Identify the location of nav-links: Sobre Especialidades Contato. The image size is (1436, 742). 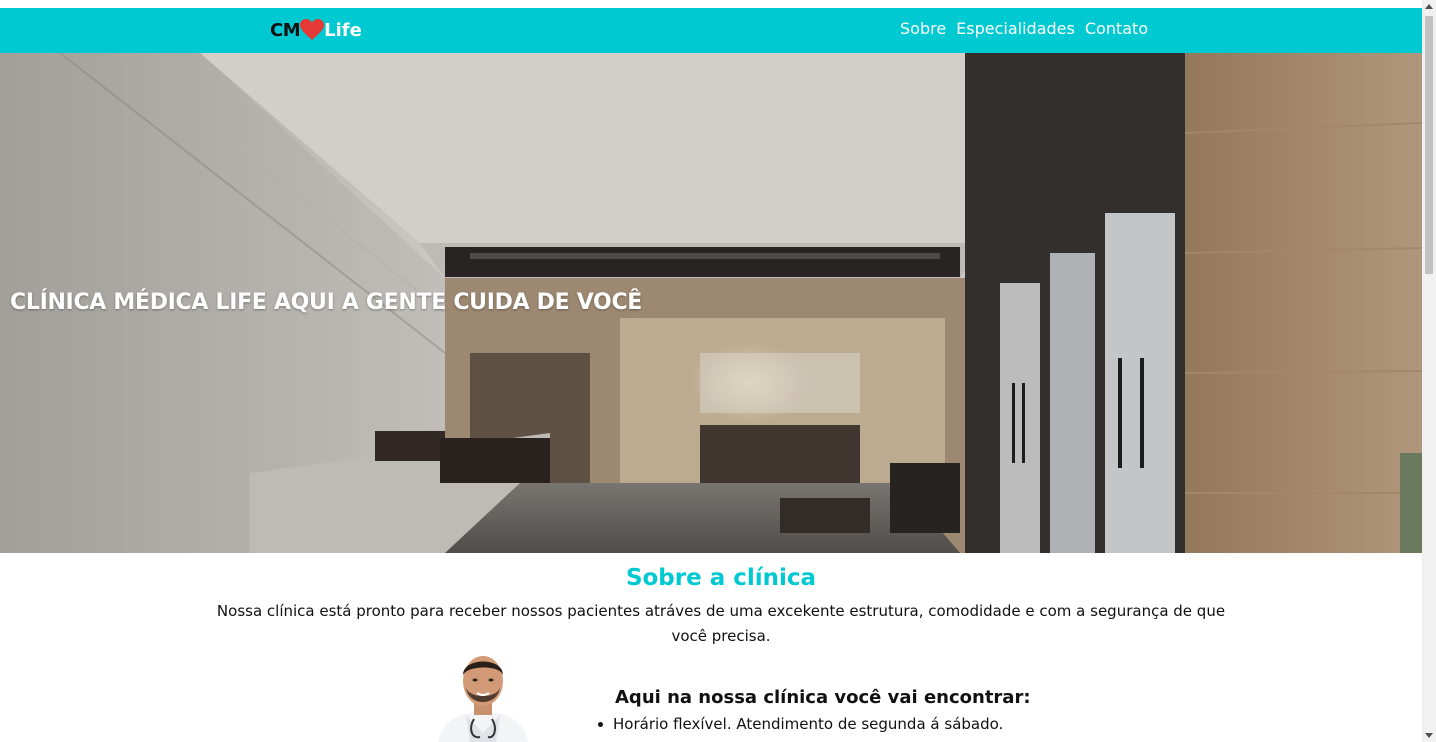
(1024, 28).